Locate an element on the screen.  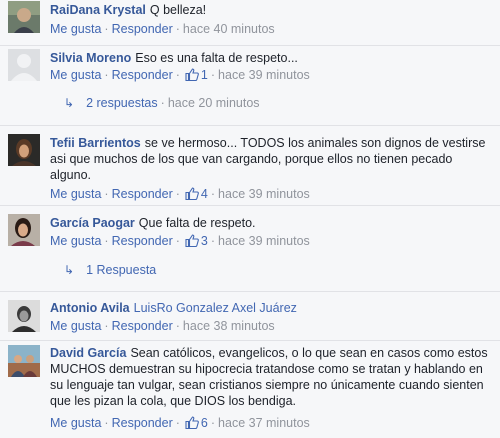
comment-text: LuisRo Gonzalez Axel Juárez is located at coordinates (215, 308).